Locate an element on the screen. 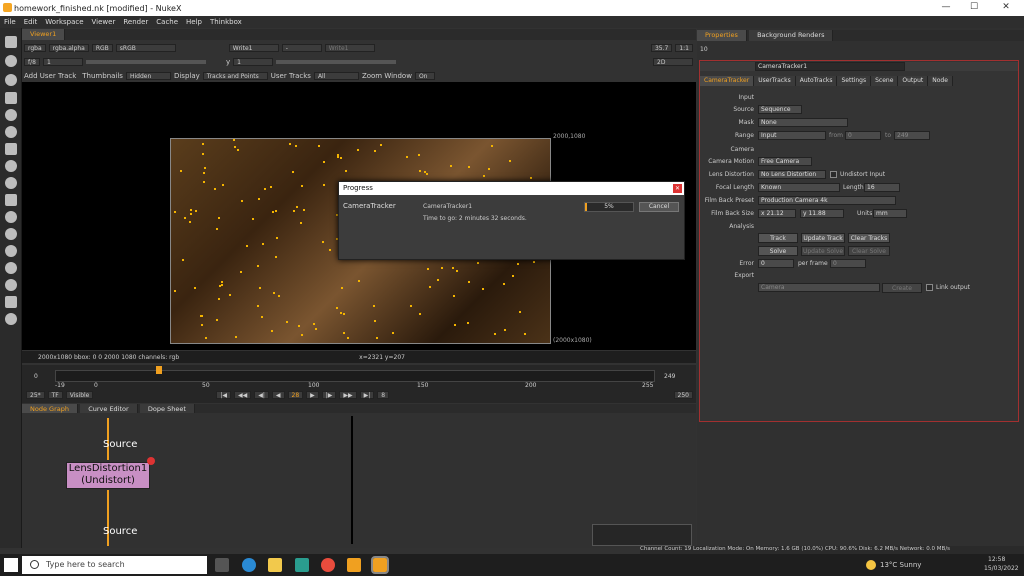 The width and height of the screenshot is (1024, 576). last-frame-button: ▶| is located at coordinates (367, 395).